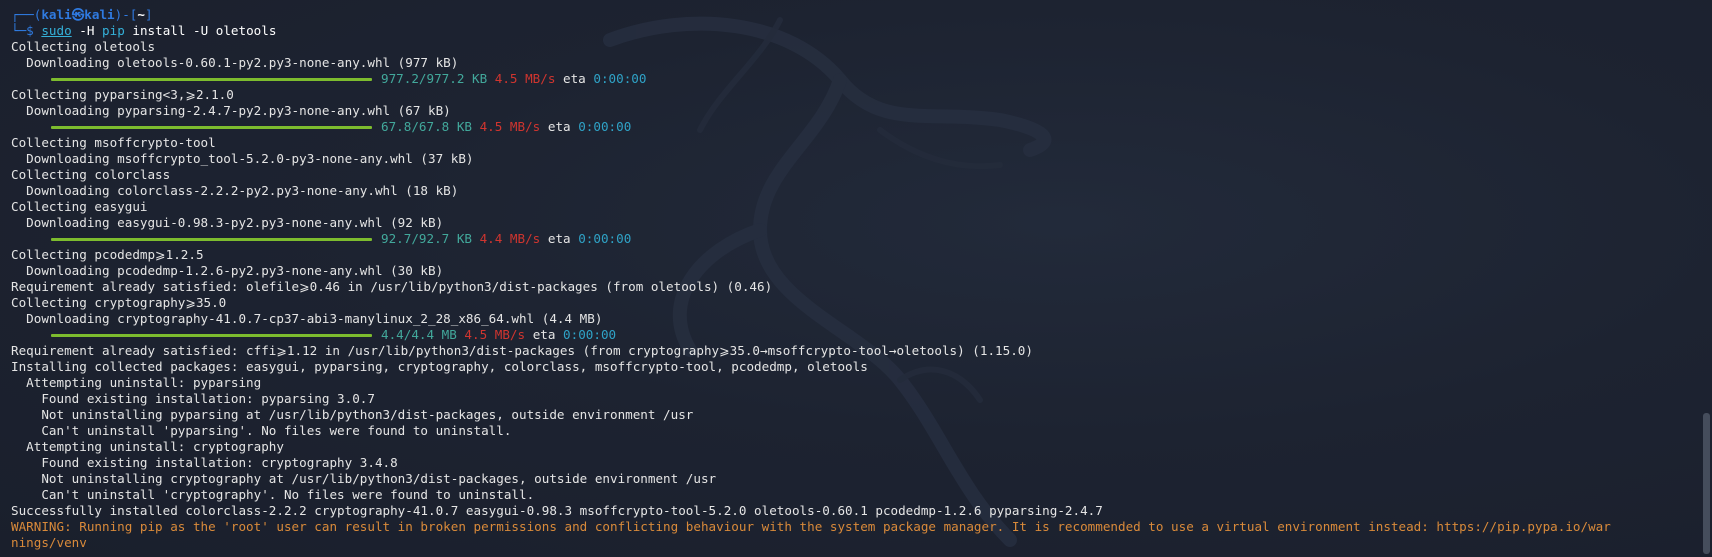 The height and width of the screenshot is (557, 1712). Describe the element at coordinates (851, 15) in the screenshot. I see `prompt-line-top: ┌──(kali㉿kali)-[~]` at that location.